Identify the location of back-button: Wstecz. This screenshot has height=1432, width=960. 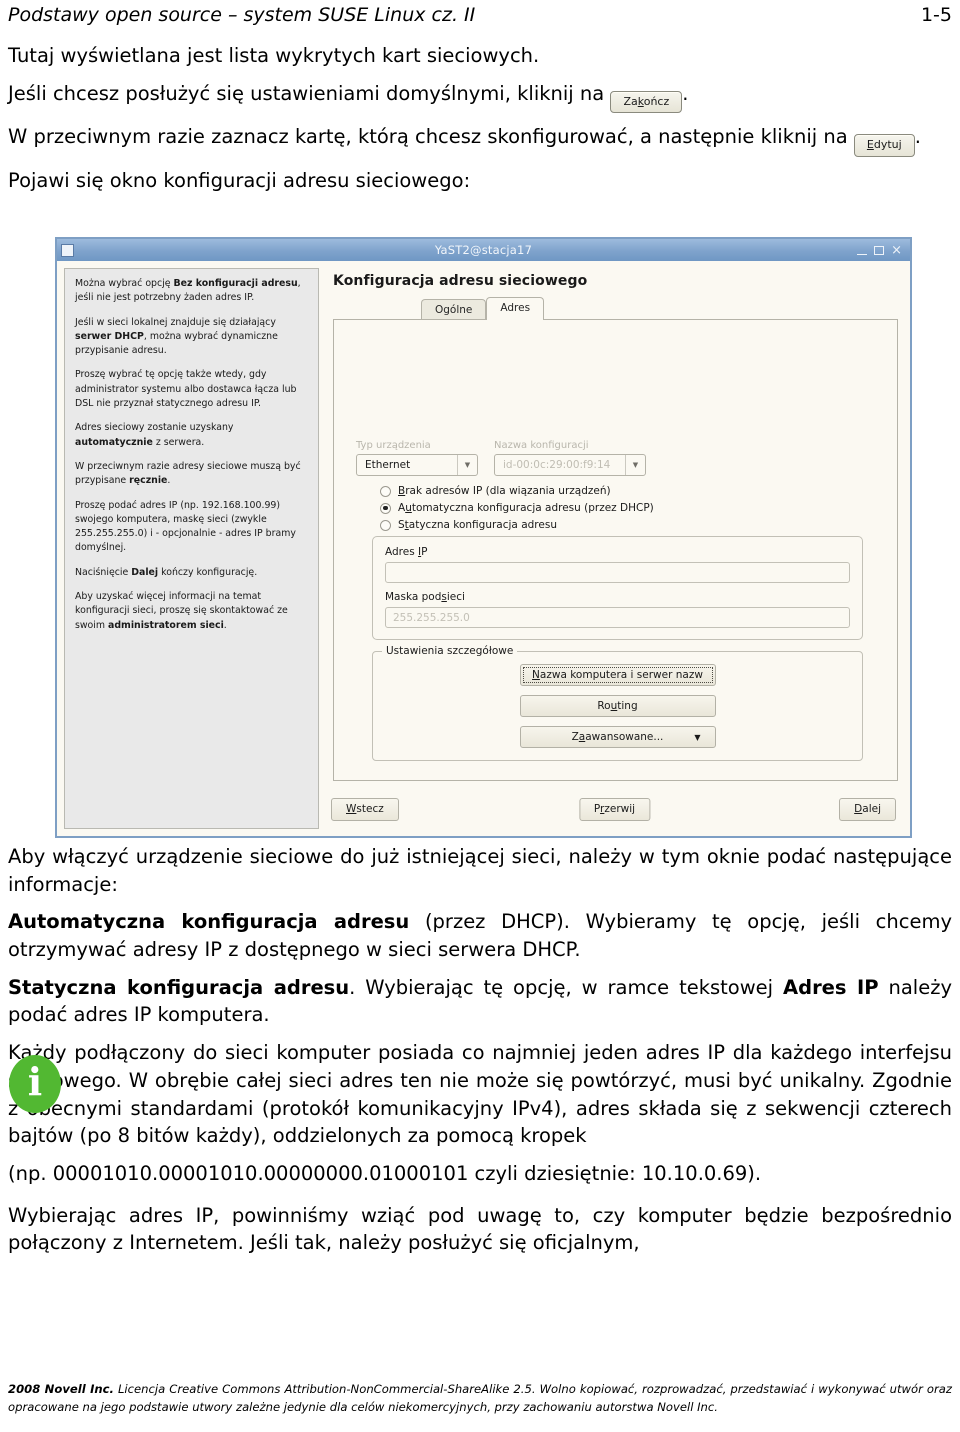
(365, 809).